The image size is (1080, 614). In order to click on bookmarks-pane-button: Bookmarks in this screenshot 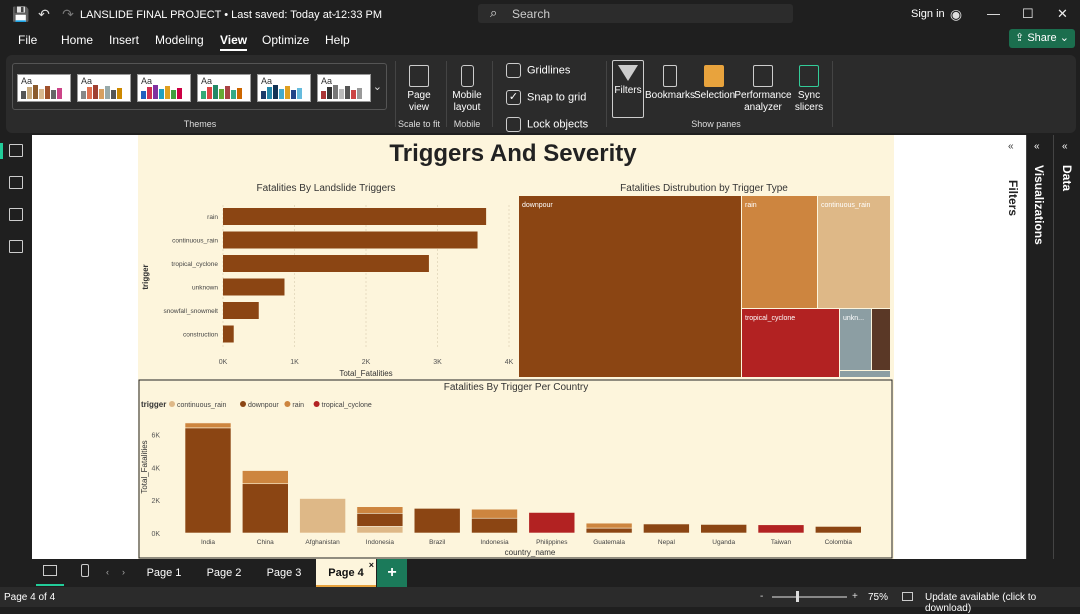, I will do `click(670, 83)`.